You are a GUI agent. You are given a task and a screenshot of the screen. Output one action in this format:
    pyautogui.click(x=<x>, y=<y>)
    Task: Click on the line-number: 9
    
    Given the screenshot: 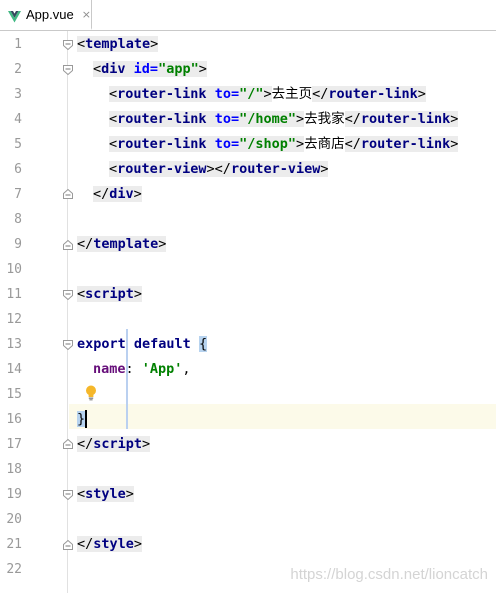 What is the action you would take?
    pyautogui.click(x=18, y=244)
    